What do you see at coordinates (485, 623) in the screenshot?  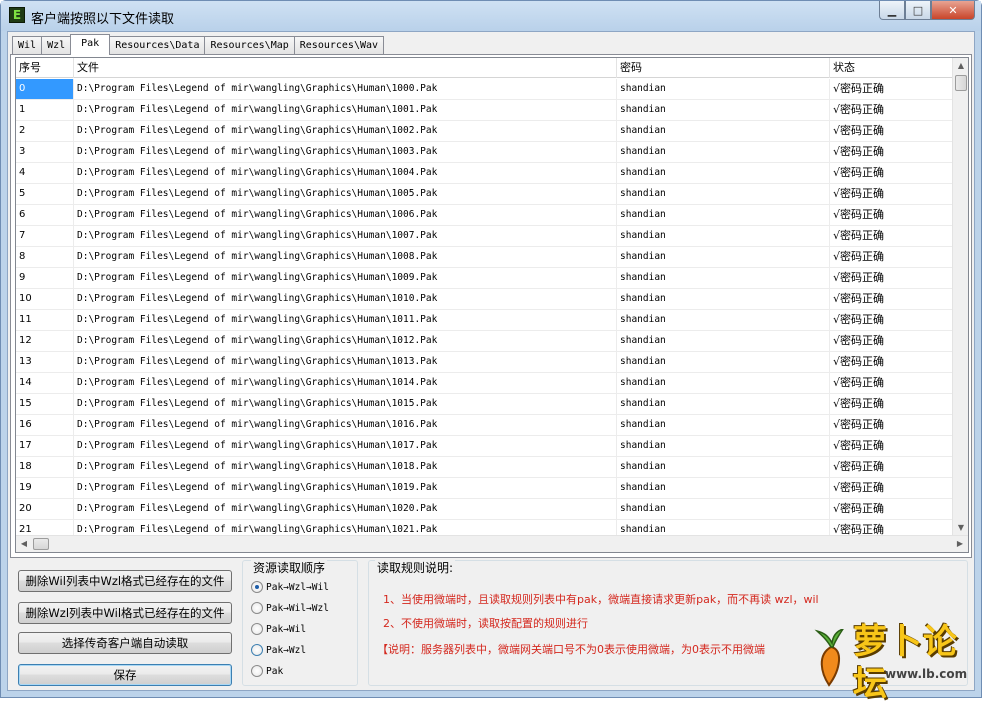 I see `rule-line-2: 2、不使用微端时，读取按配置的规则进行` at bounding box center [485, 623].